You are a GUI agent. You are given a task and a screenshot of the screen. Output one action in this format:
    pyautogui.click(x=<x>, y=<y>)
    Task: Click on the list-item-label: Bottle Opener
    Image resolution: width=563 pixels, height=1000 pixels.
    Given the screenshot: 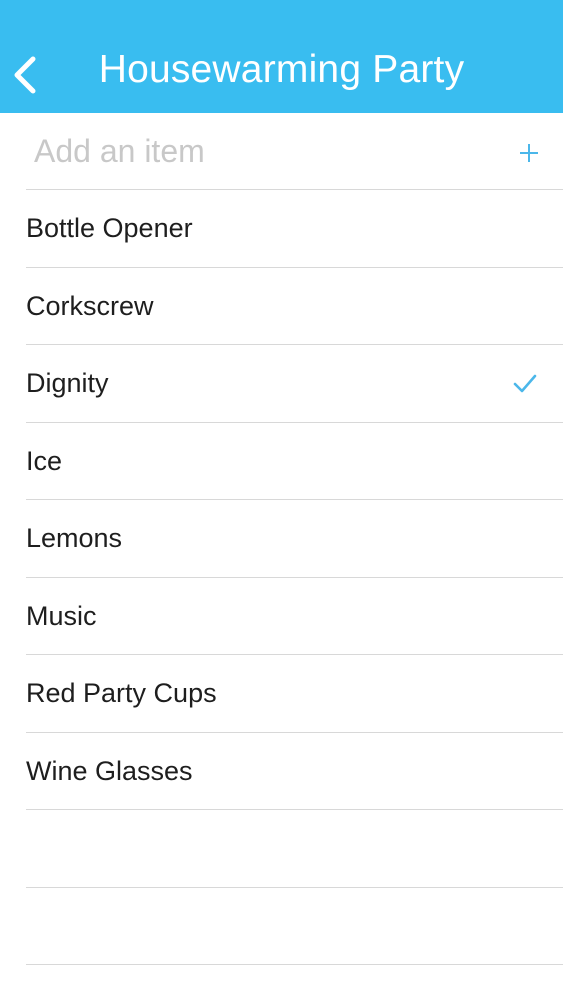 What is the action you would take?
    pyautogui.click(x=109, y=228)
    